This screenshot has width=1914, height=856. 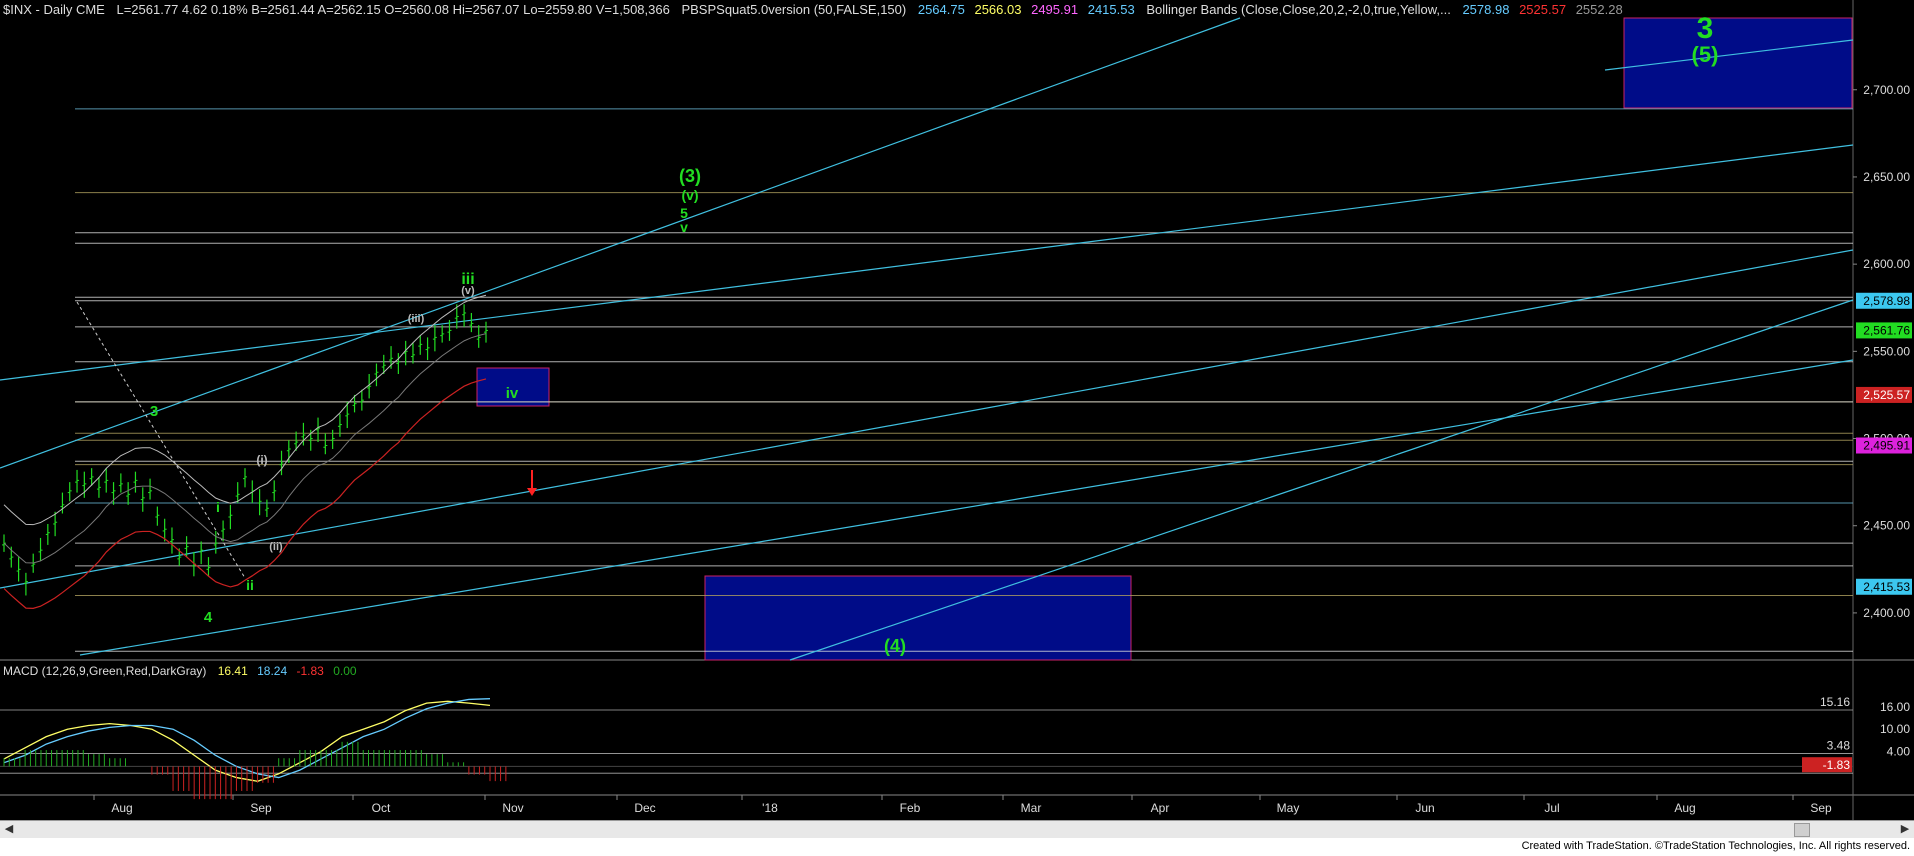 I want to click on bb-value-3: 2552.28, so click(x=1599, y=9).